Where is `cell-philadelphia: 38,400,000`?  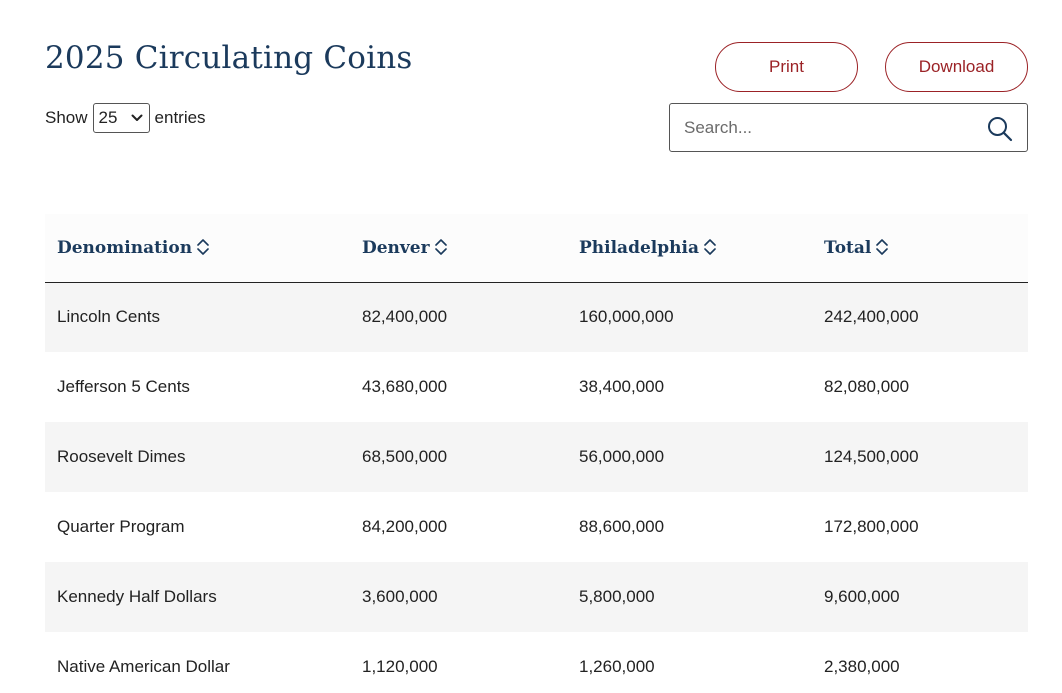 cell-philadelphia: 38,400,000 is located at coordinates (622, 386).